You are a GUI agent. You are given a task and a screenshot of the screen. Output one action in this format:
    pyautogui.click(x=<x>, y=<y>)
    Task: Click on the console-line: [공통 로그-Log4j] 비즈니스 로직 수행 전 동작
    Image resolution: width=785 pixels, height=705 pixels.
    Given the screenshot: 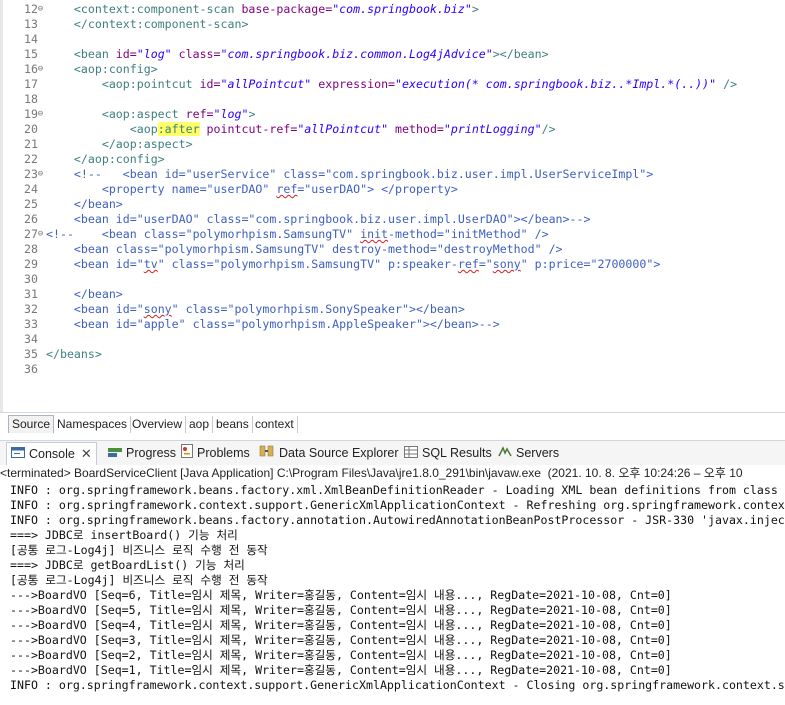 What is the action you would take?
    pyautogui.click(x=139, y=550)
    